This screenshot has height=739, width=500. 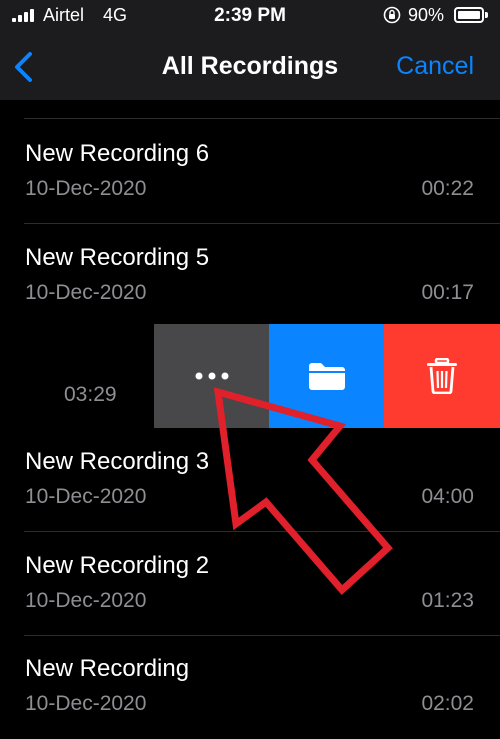 I want to click on nav-bar: All Recordings Cancel, so click(x=250, y=67).